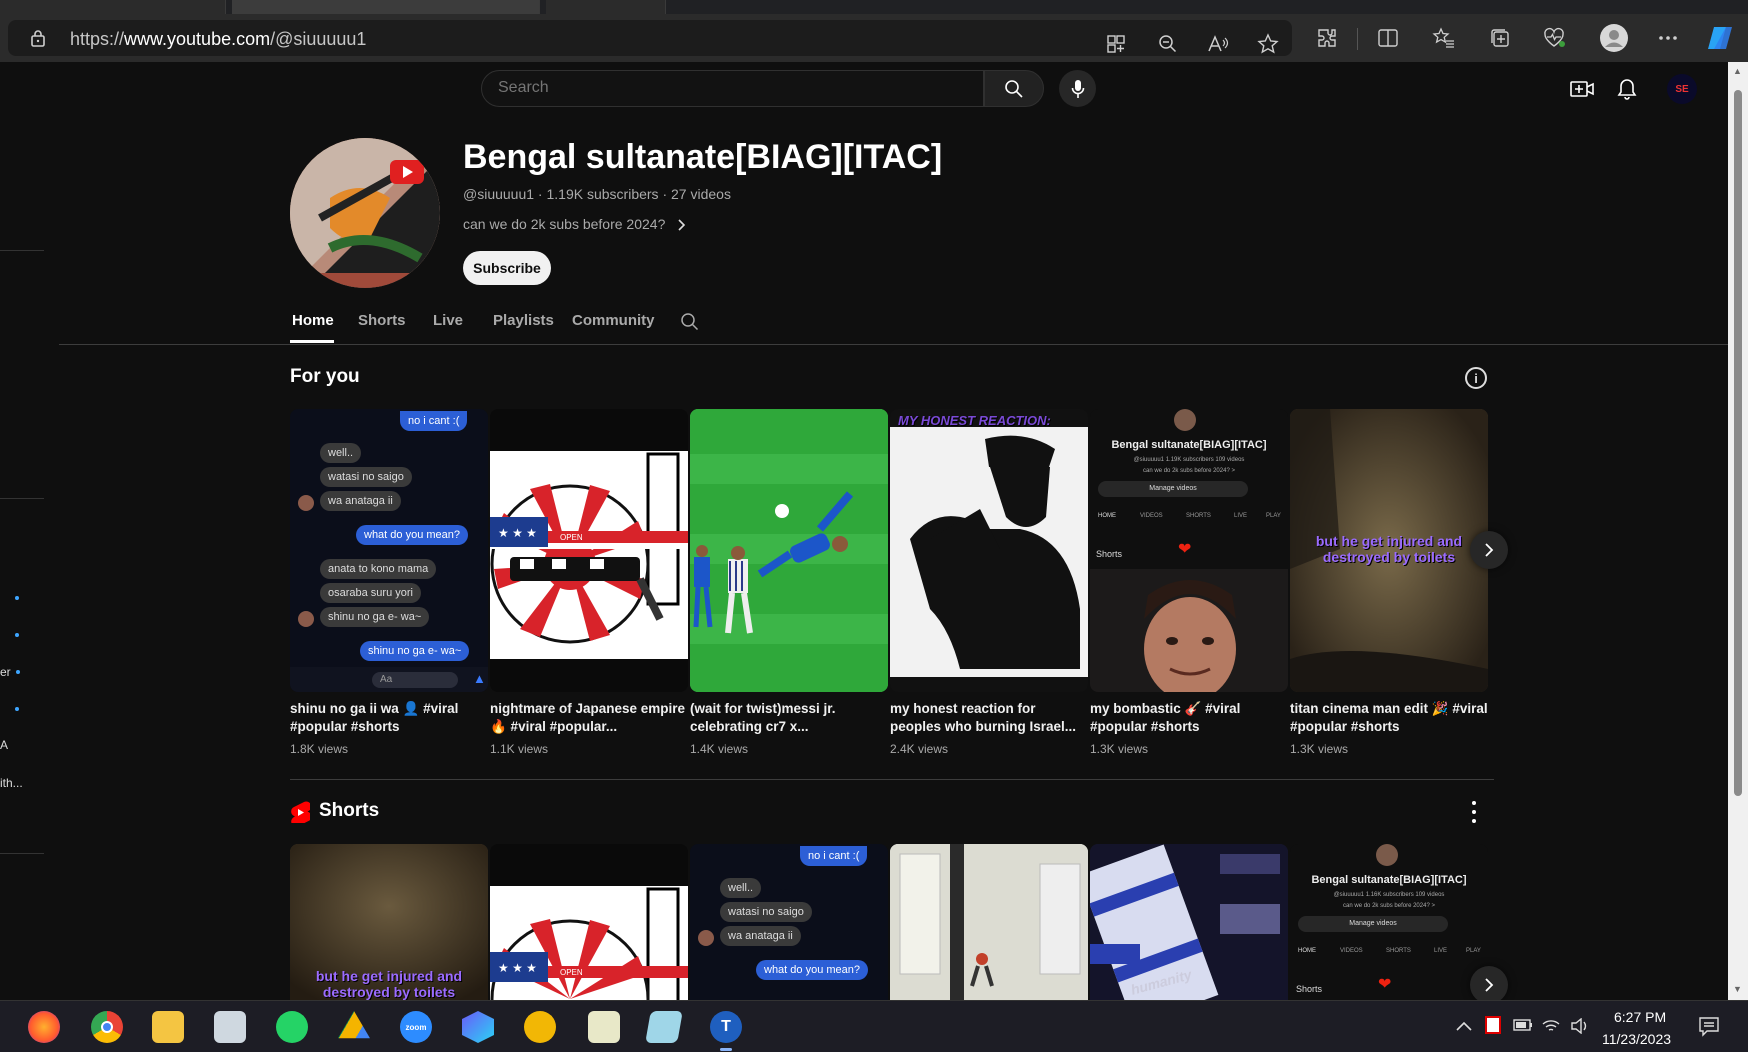  I want to click on countryball-image: ★ ★ ★, so click(589, 555).